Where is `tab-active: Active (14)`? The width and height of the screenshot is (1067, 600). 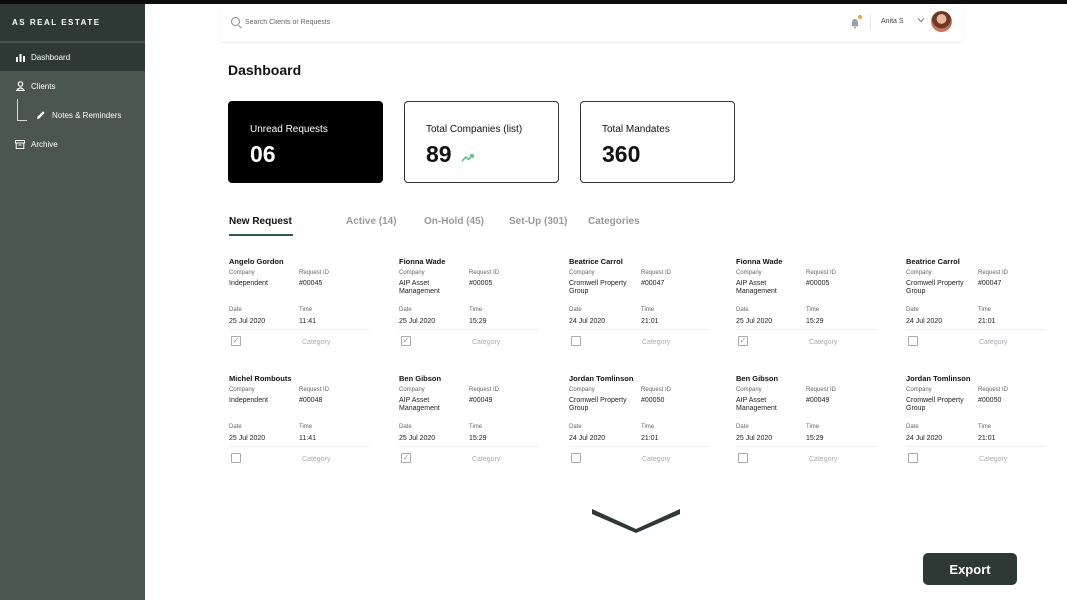 tab-active: Active (14) is located at coordinates (371, 221).